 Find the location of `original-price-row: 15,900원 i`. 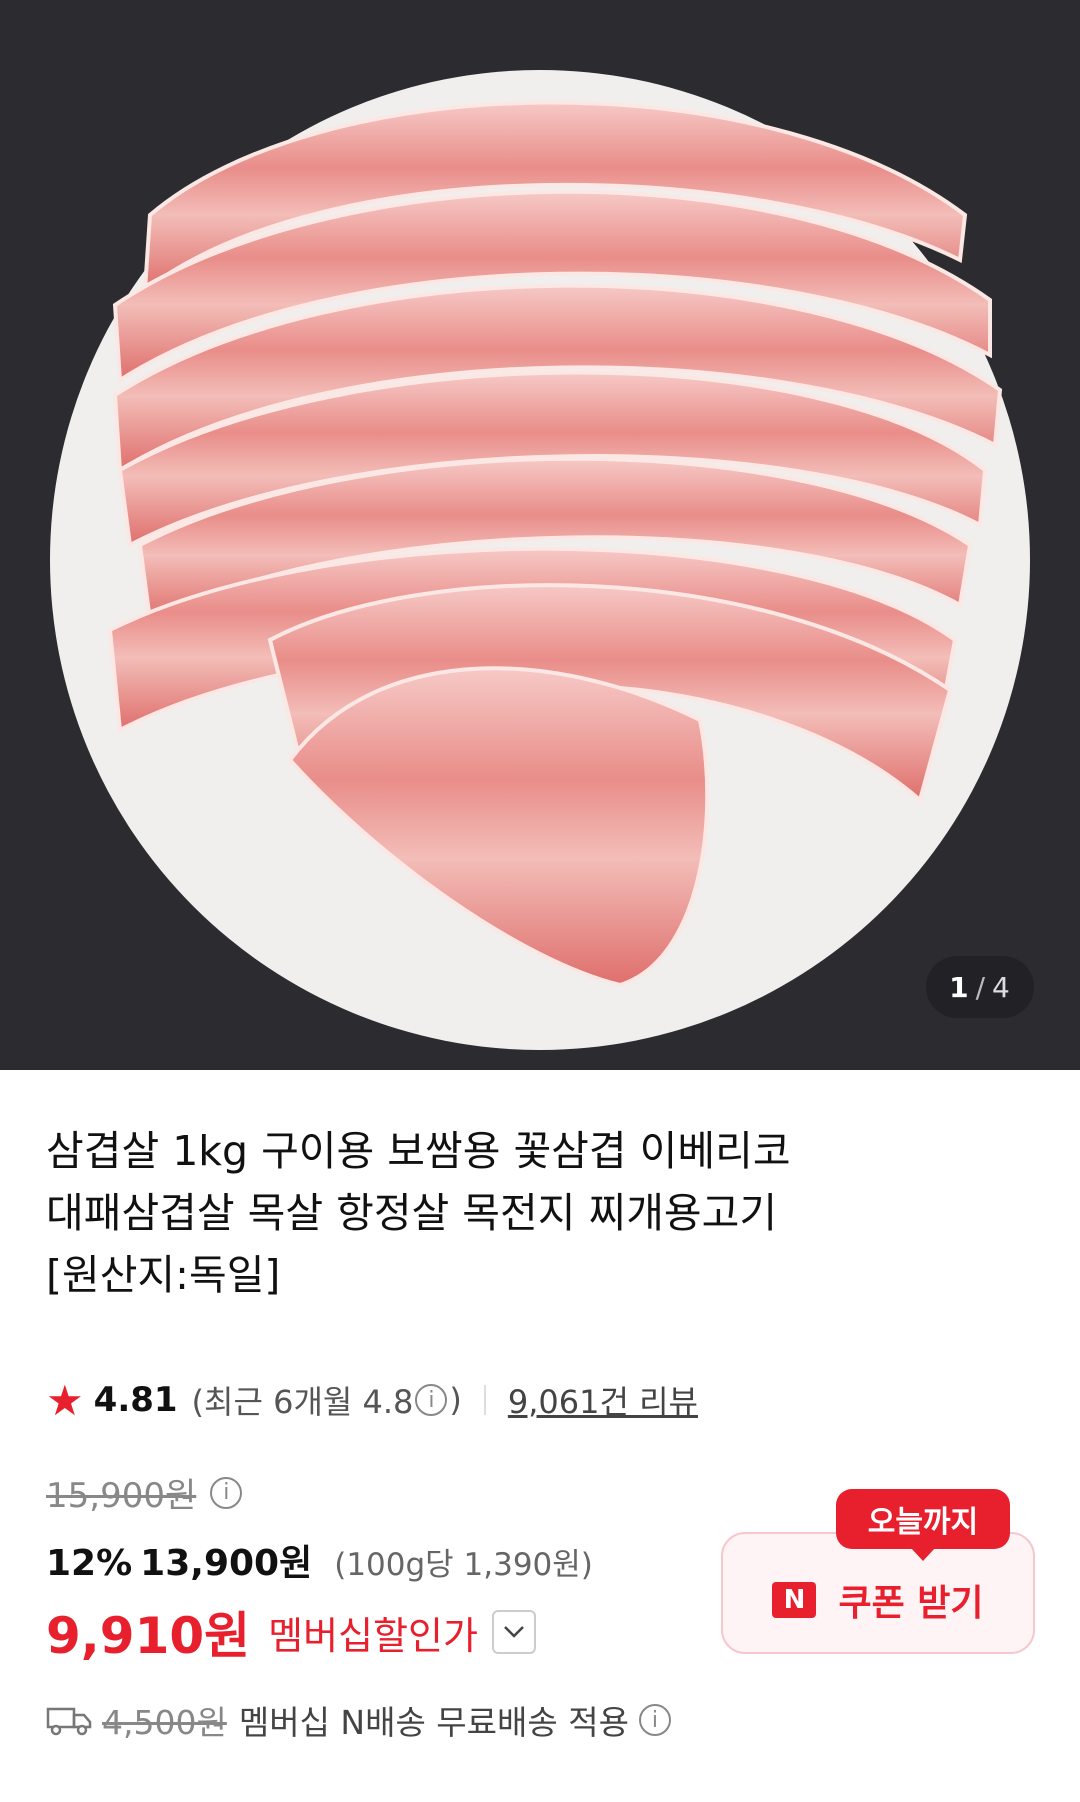

original-price-row: 15,900원 i is located at coordinates (145, 1492).